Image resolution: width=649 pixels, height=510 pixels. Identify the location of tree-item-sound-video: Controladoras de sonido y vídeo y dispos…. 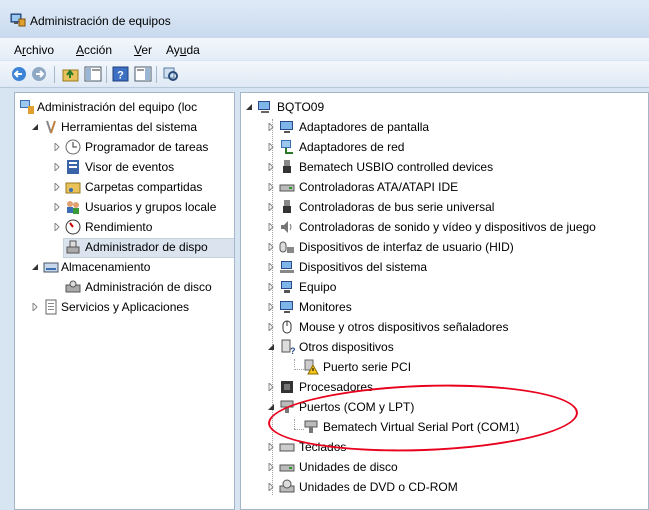
(444, 227).